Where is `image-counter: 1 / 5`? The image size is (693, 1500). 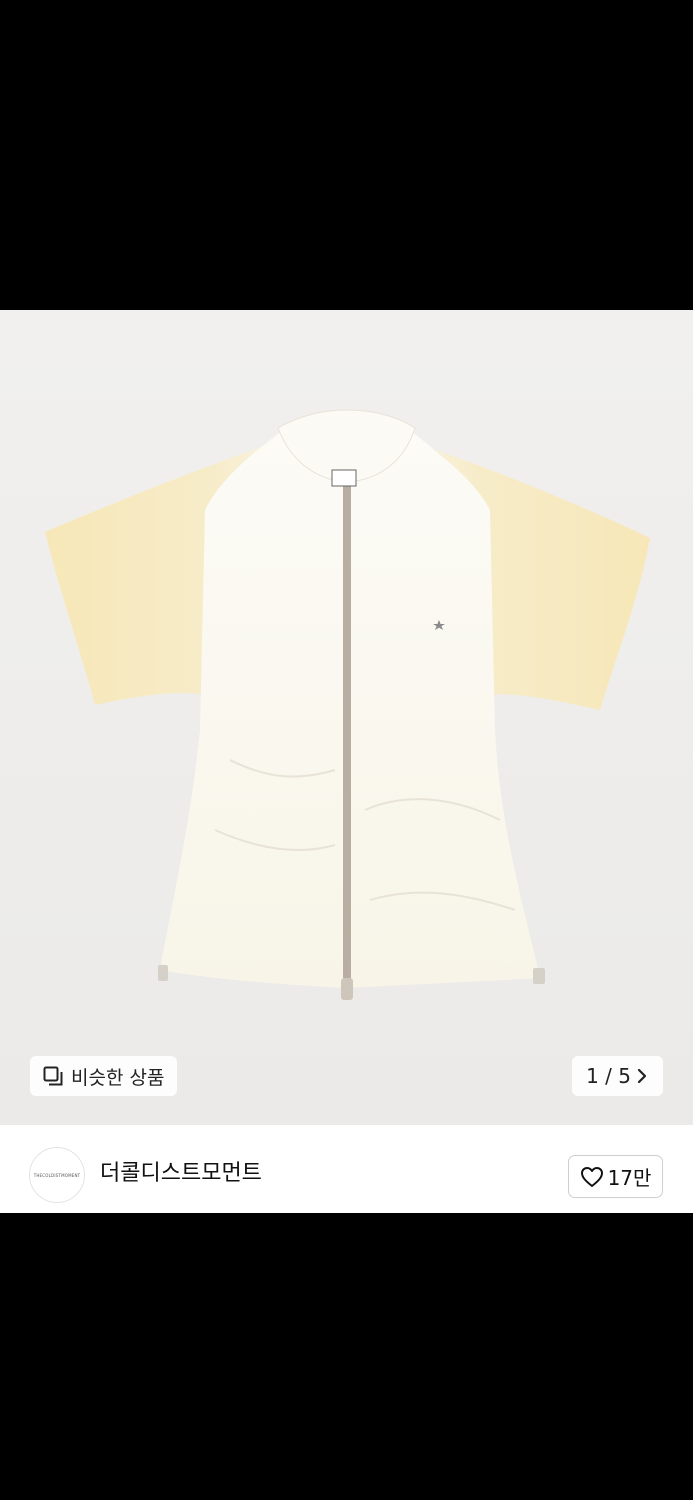
image-counter: 1 / 5 is located at coordinates (617, 1076).